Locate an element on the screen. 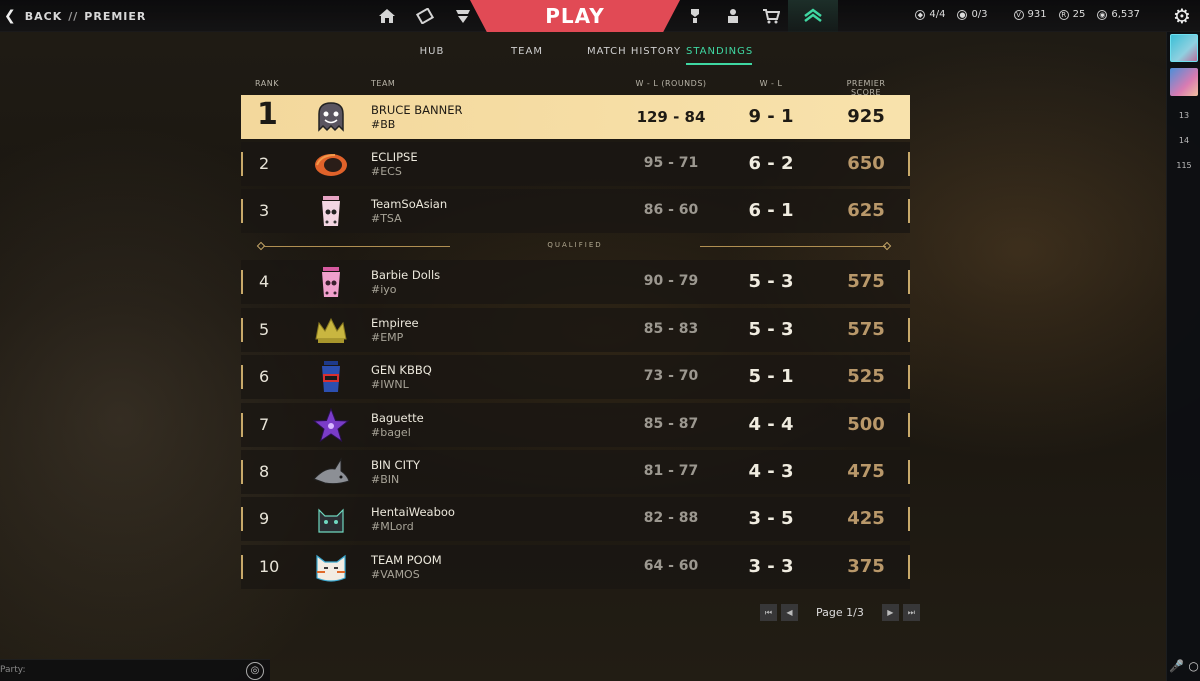  collection-icon is located at coordinates (733, 16).